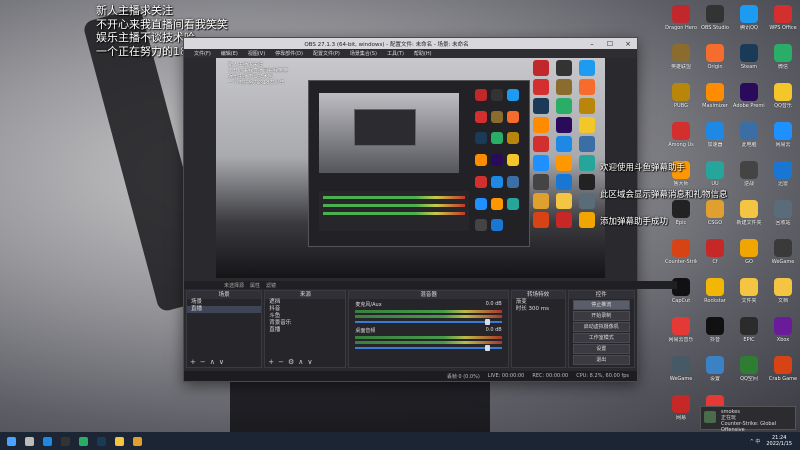 Image resolution: width=800 pixels, height=450 pixels. Describe the element at coordinates (783, 138) in the screenshot. I see `desktop-icon: 网易云` at that location.